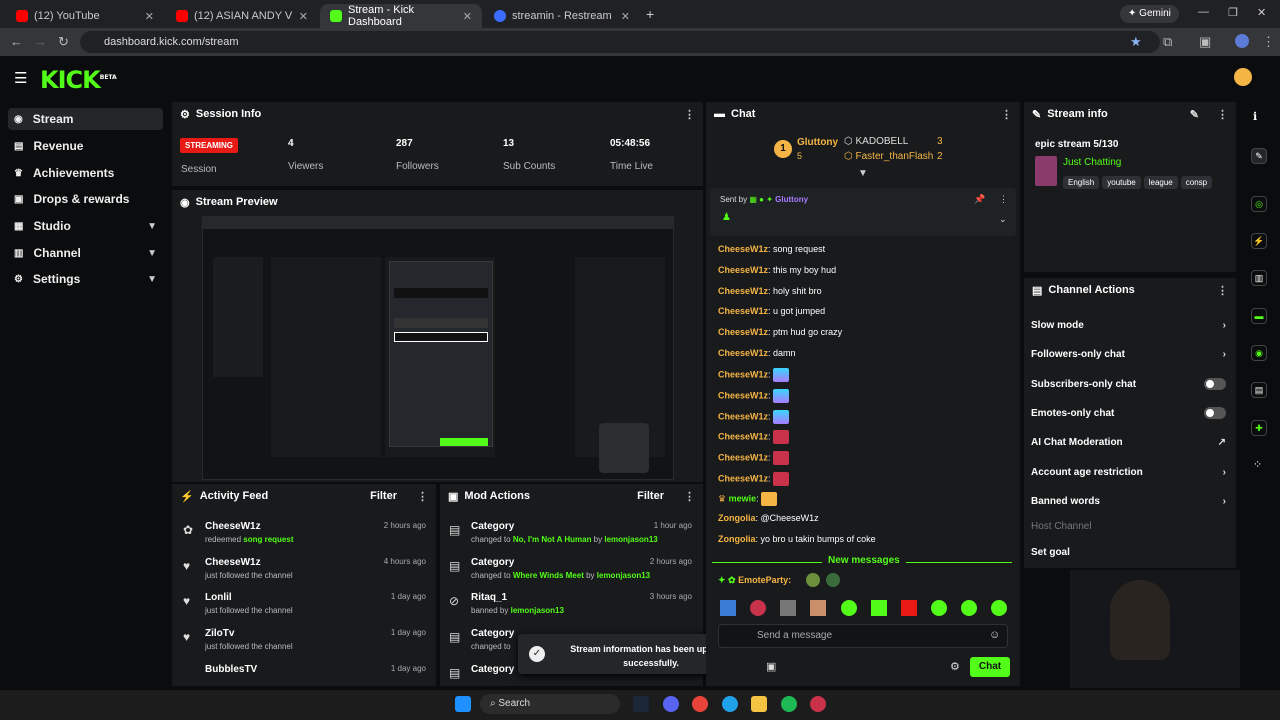  What do you see at coordinates (1081, 182) in the screenshot?
I see `tag-chip: English` at bounding box center [1081, 182].